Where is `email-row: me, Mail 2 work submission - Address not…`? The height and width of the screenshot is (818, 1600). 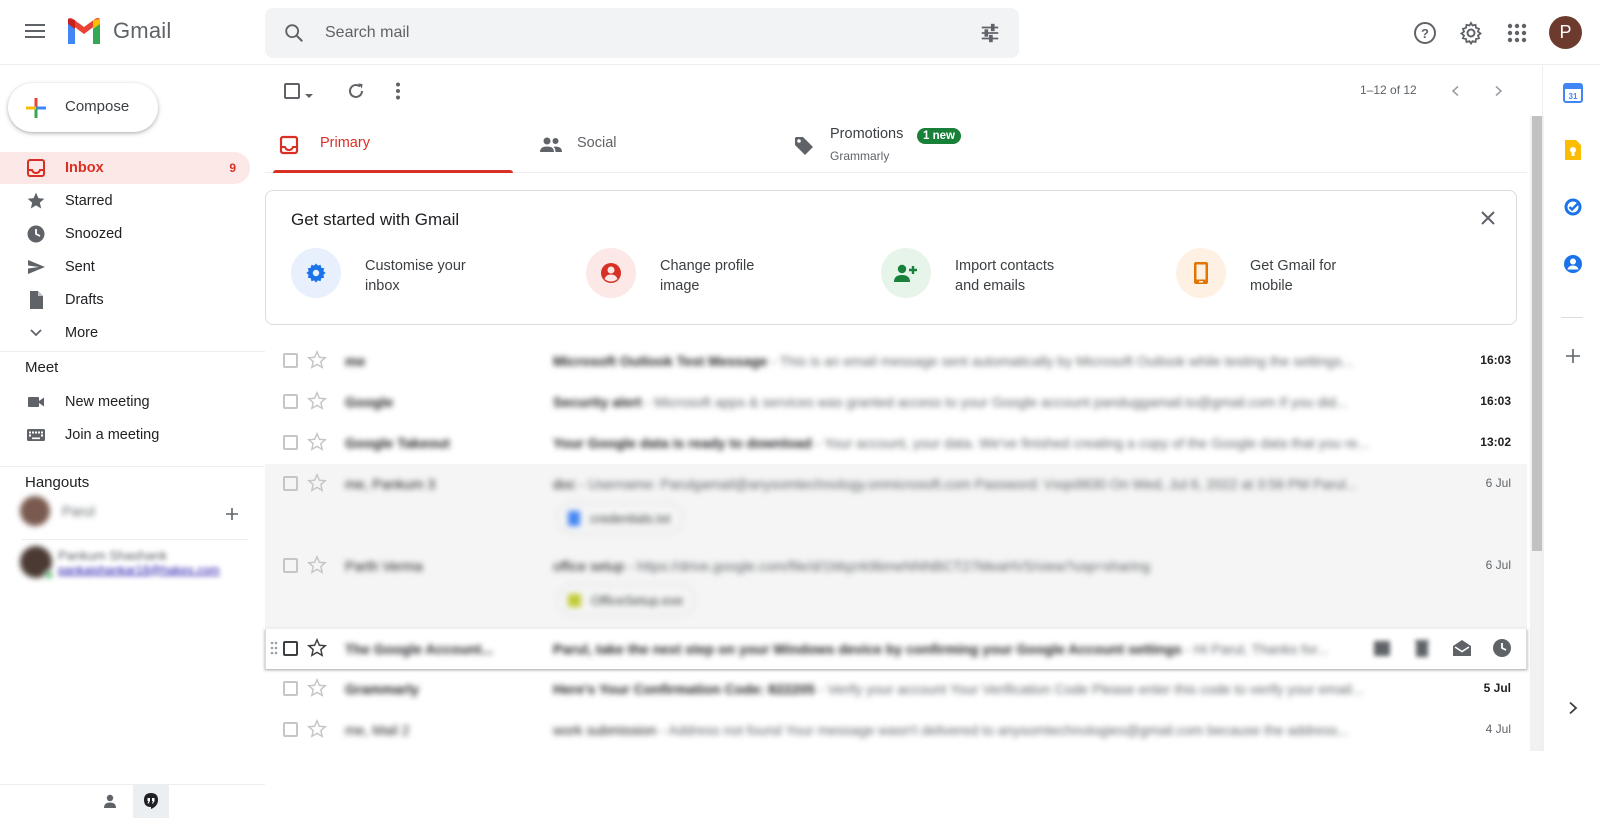 email-row: me, Mail 2 work submission - Address not… is located at coordinates (896, 730).